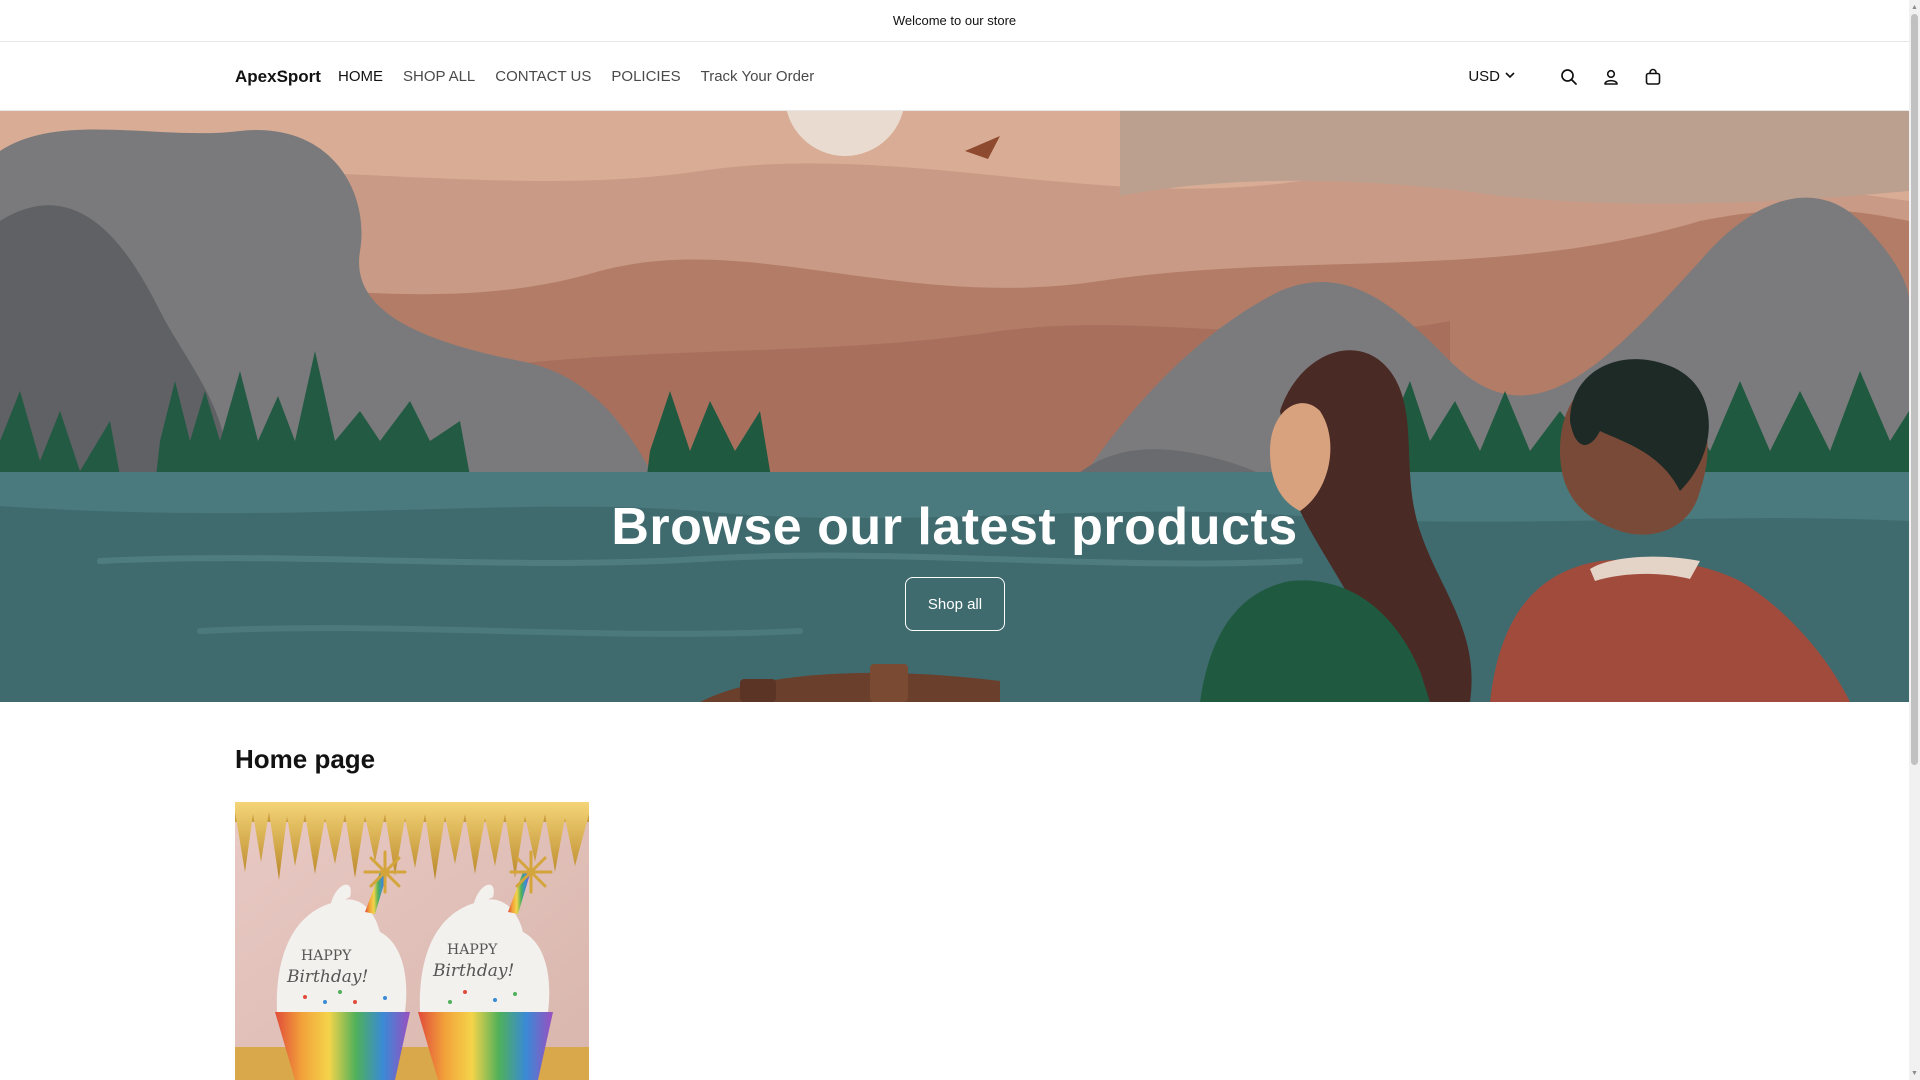 The width and height of the screenshot is (1920, 1080). I want to click on card-text-birthday-2: Birthday!, so click(473, 971).